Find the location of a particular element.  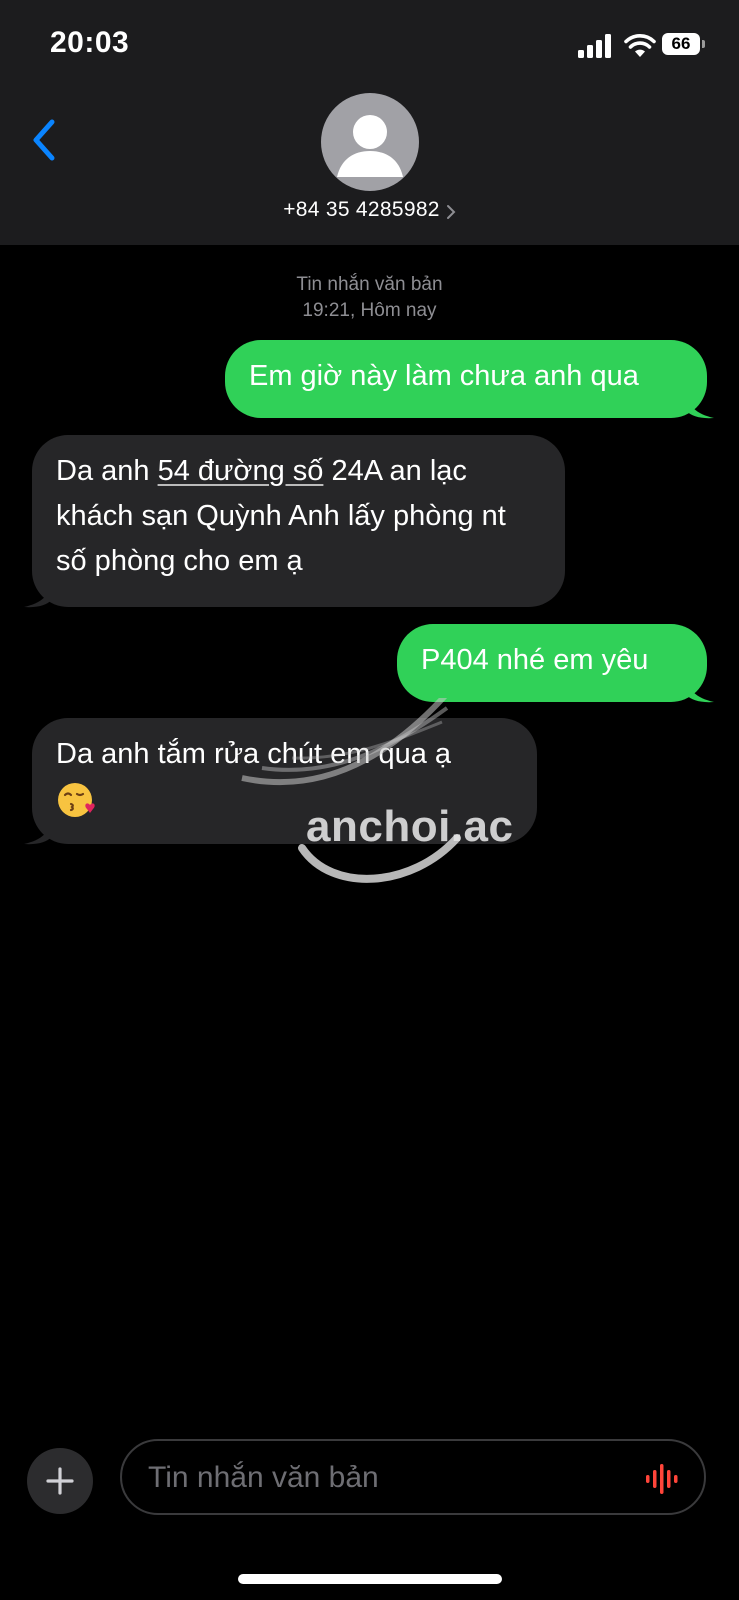

chevron-left-icon is located at coordinates (44, 140).